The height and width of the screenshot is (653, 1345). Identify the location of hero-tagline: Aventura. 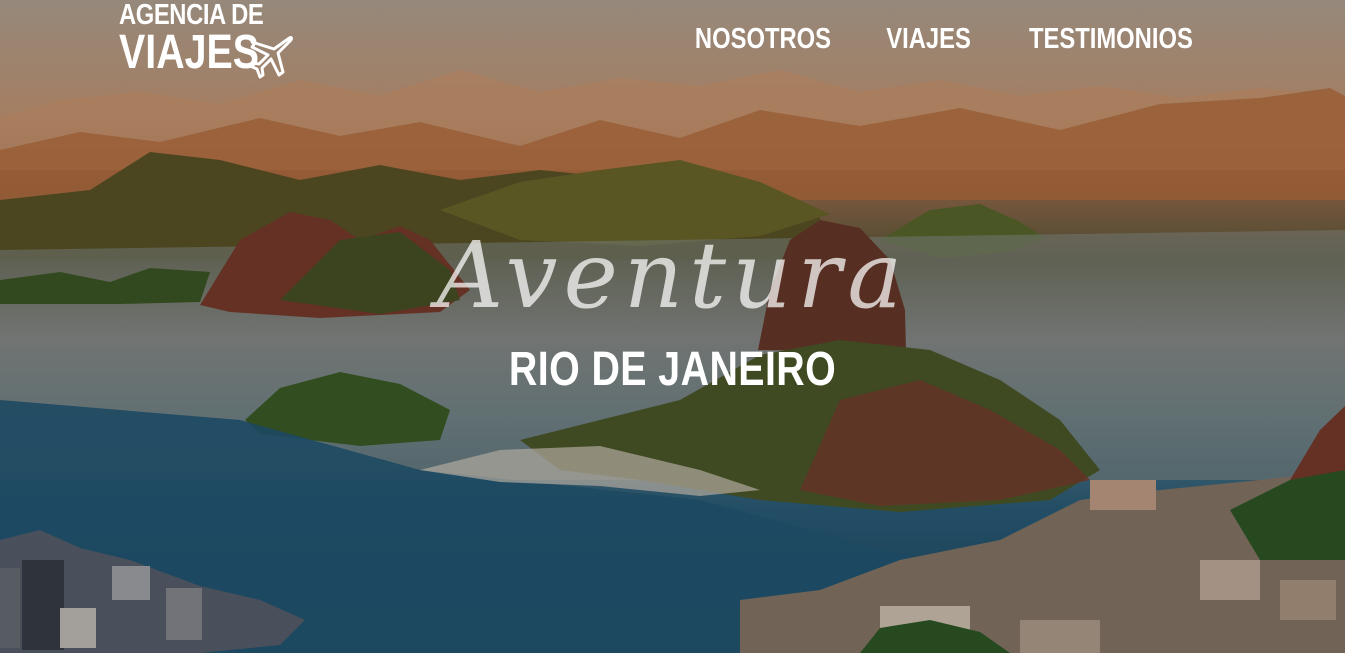
(672, 275).